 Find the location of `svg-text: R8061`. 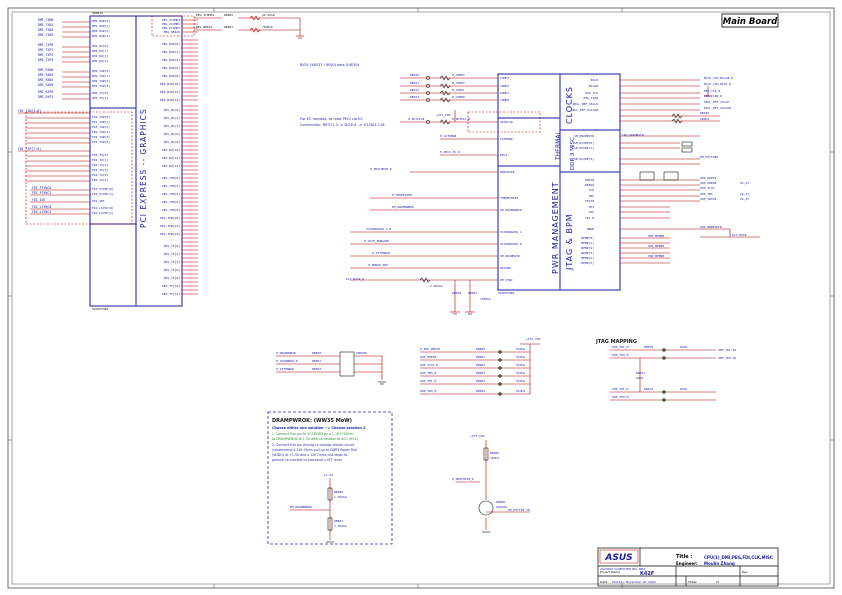

svg-text: R8061 is located at coordinates (480, 357).